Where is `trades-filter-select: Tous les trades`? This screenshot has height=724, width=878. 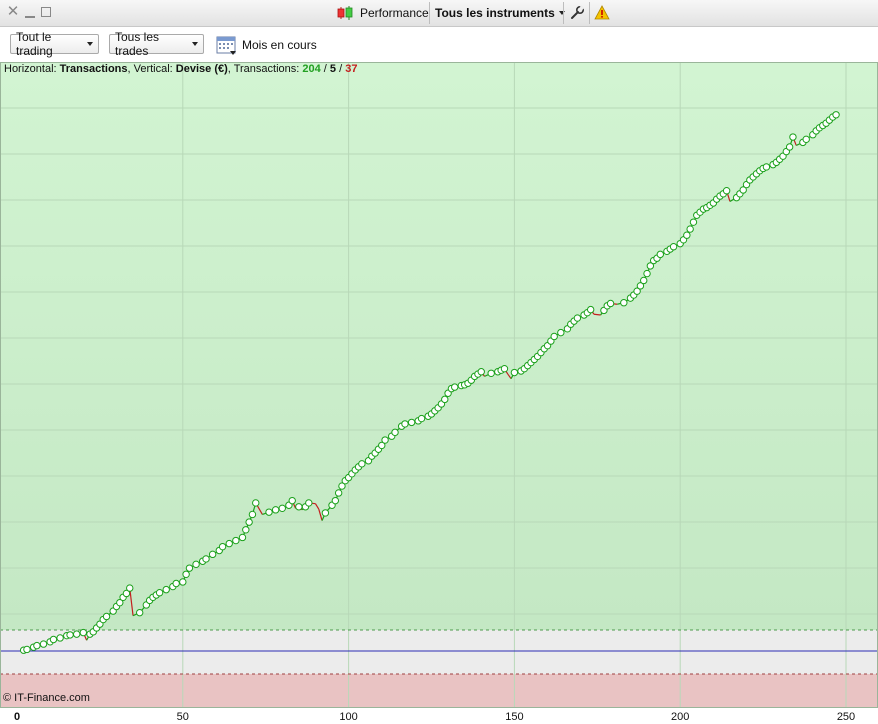 trades-filter-select: Tous les trades is located at coordinates (156, 44).